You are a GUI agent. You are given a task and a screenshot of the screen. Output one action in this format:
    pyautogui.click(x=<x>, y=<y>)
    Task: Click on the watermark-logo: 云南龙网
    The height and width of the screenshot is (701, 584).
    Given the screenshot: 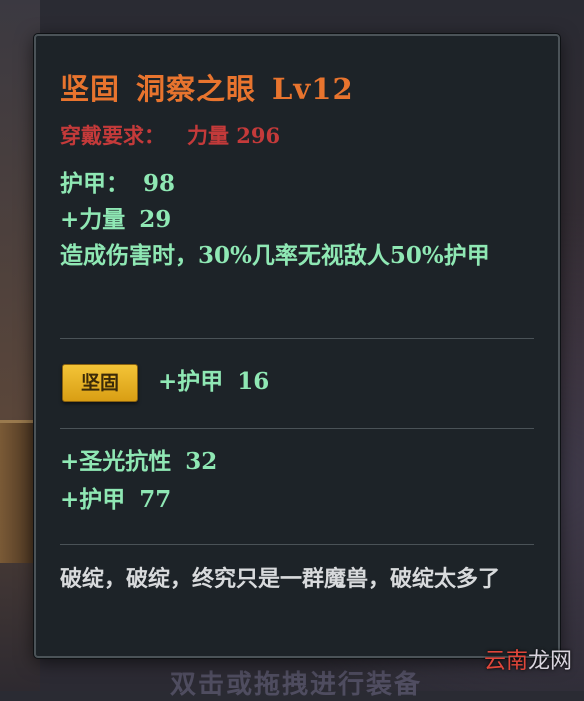 What is the action you would take?
    pyautogui.click(x=528, y=659)
    